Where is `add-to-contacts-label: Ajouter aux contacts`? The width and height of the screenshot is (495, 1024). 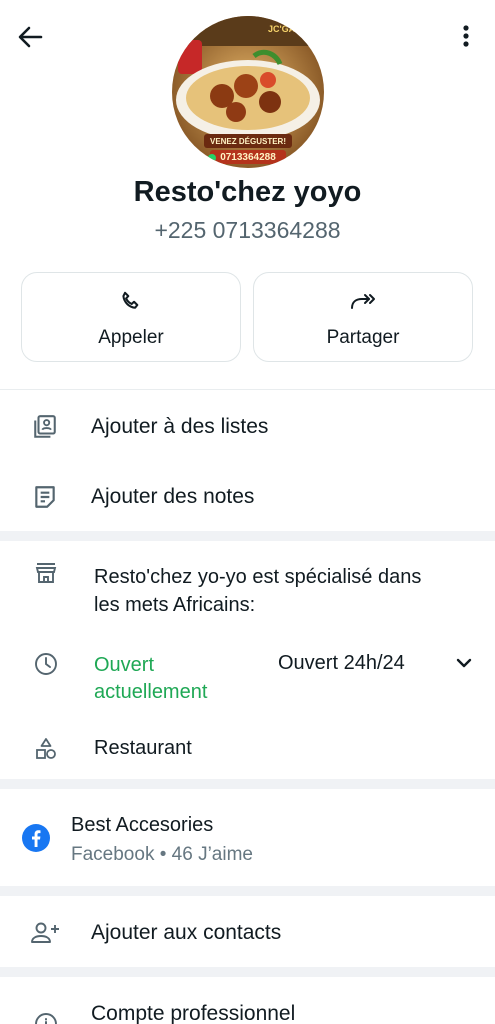
add-to-contacts-label: Ajouter aux contacts is located at coordinates (186, 932).